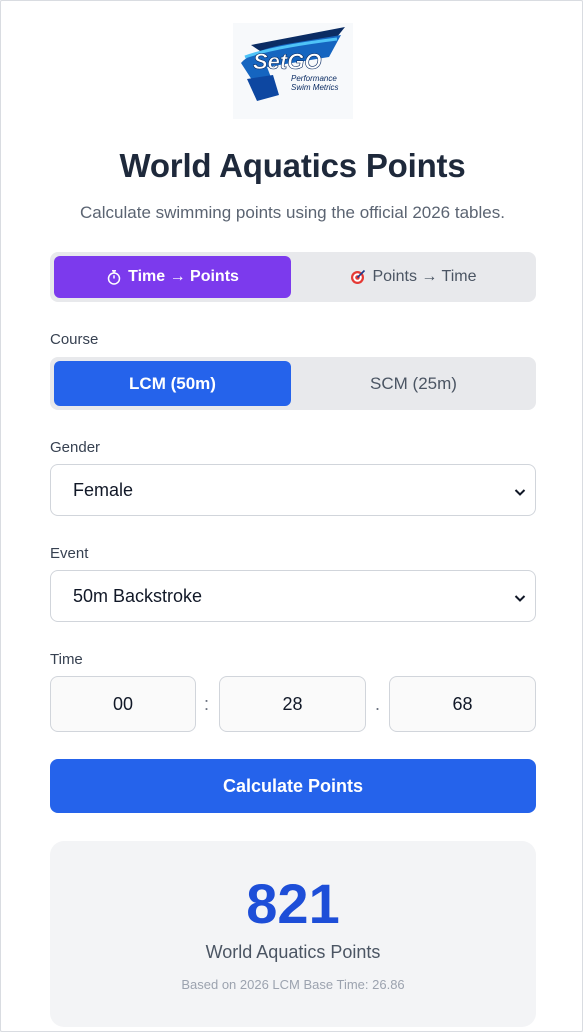 Image resolution: width=583 pixels, height=1032 pixels. I want to click on svg-text: Performance, so click(314, 78).